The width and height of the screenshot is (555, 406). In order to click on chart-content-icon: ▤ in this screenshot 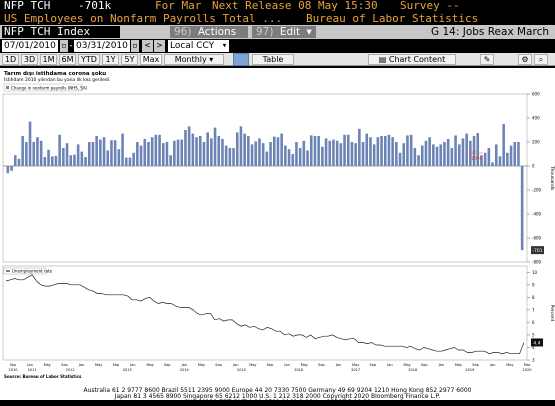, I will do `click(382, 59)`.